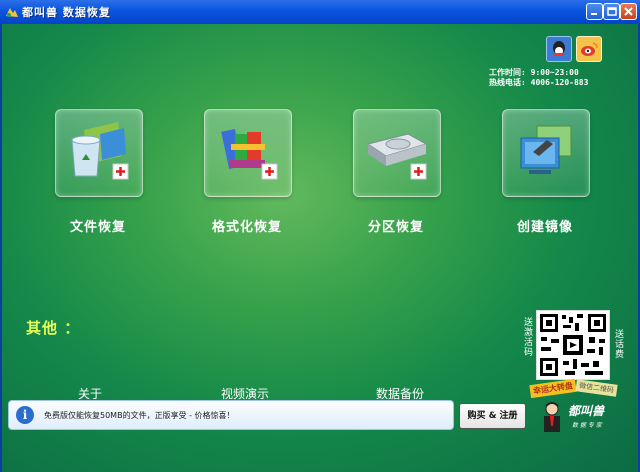 This screenshot has height=472, width=640. I want to click on brand-name: 都叫兽, so click(586, 411).